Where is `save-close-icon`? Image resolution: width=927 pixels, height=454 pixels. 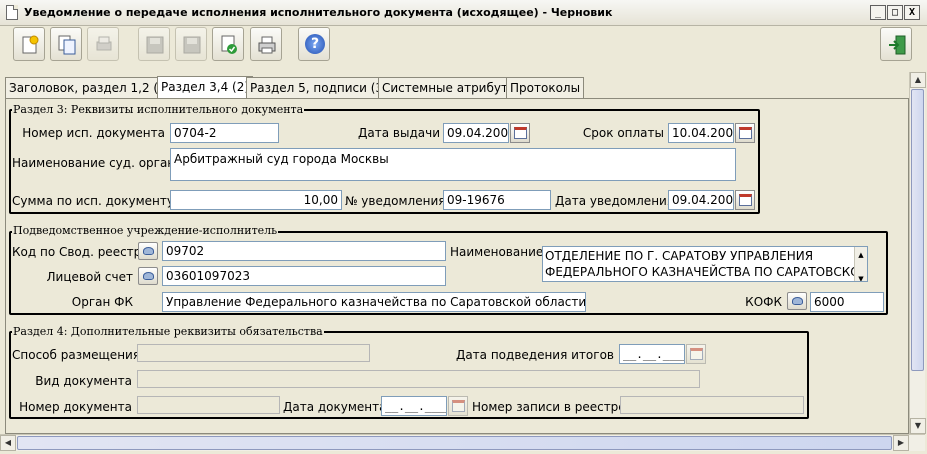 save-close-icon is located at coordinates (192, 45).